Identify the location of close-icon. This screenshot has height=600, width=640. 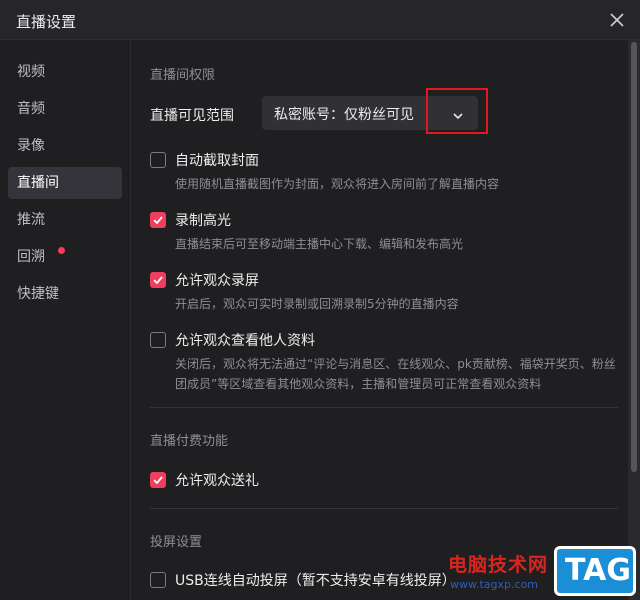
(617, 20).